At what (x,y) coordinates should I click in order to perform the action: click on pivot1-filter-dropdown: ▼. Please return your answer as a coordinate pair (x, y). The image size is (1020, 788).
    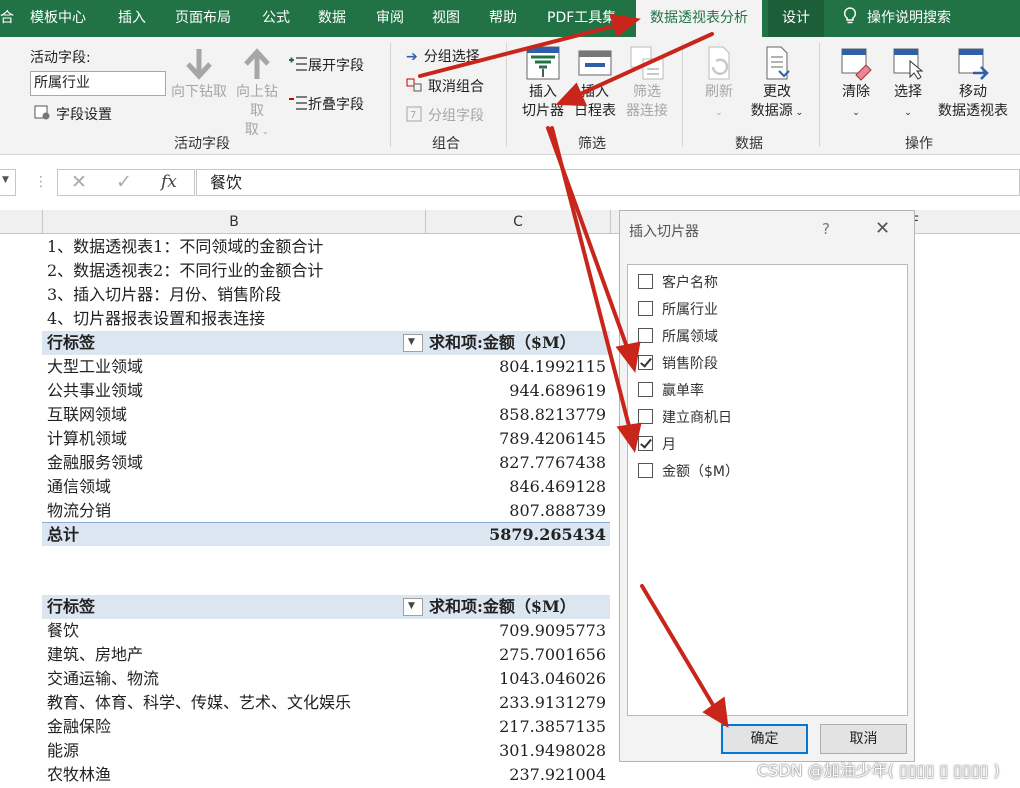
    Looking at the image, I should click on (413, 343).